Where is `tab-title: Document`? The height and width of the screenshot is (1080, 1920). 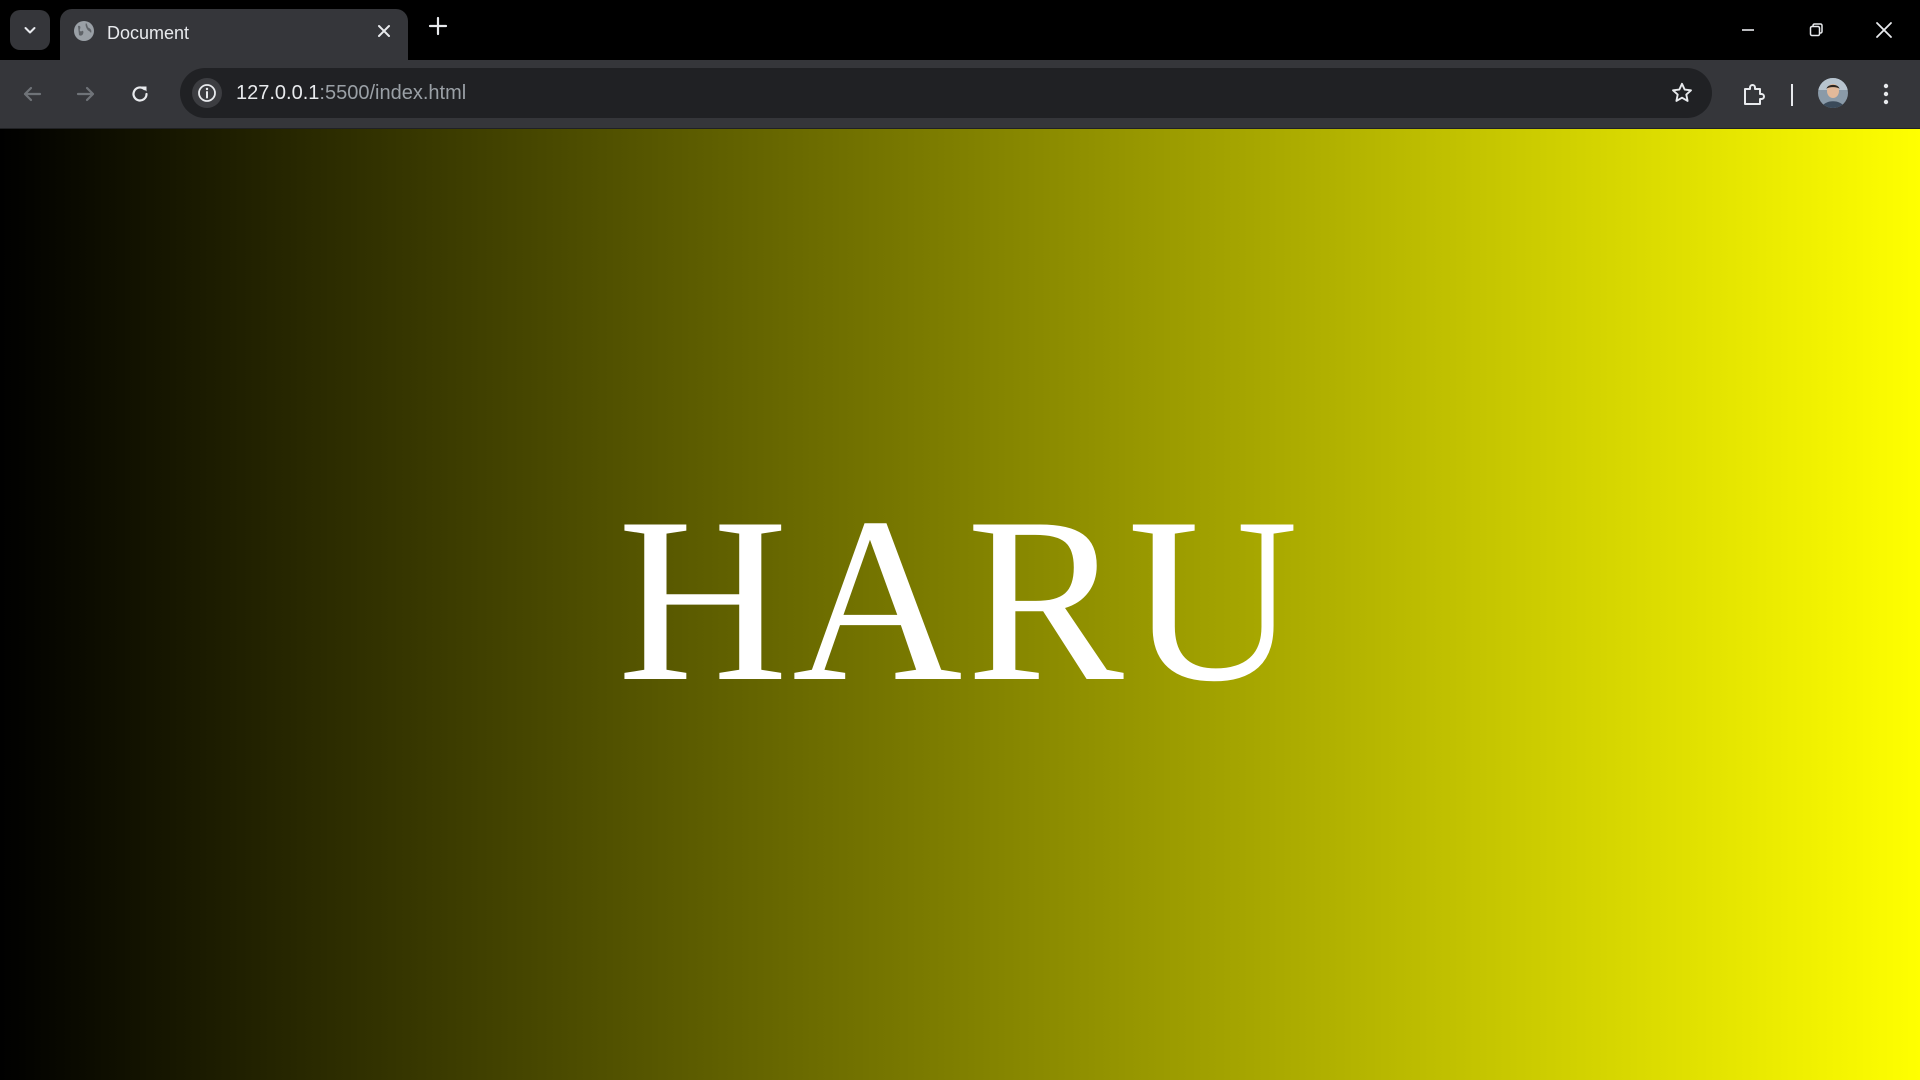
tab-title: Document is located at coordinates (148, 33).